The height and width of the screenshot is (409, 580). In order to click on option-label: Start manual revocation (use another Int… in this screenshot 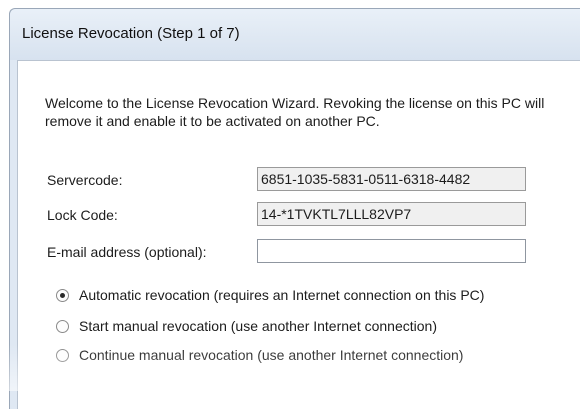, I will do `click(258, 326)`.